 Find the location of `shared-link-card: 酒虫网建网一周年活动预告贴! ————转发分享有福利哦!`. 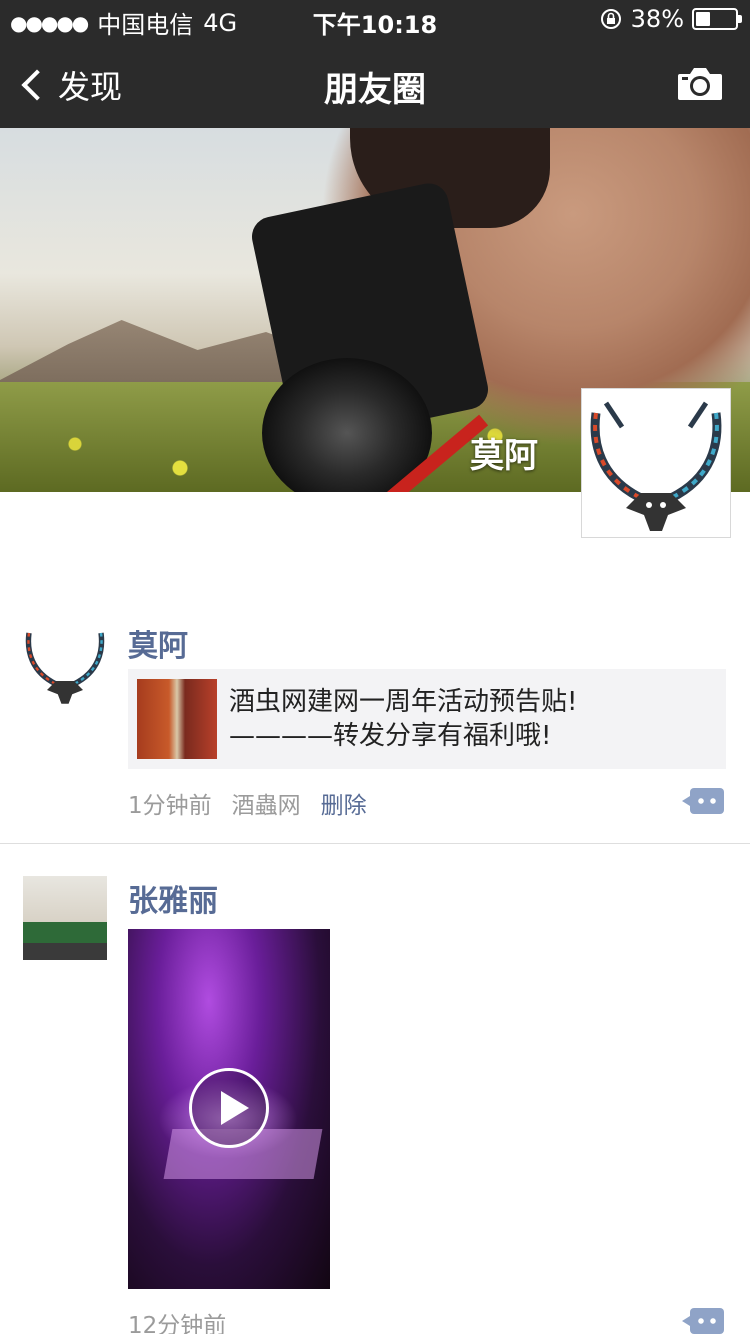

shared-link-card: 酒虫网建网一周年活动预告贴! ————转发分享有福利哦! is located at coordinates (427, 719).